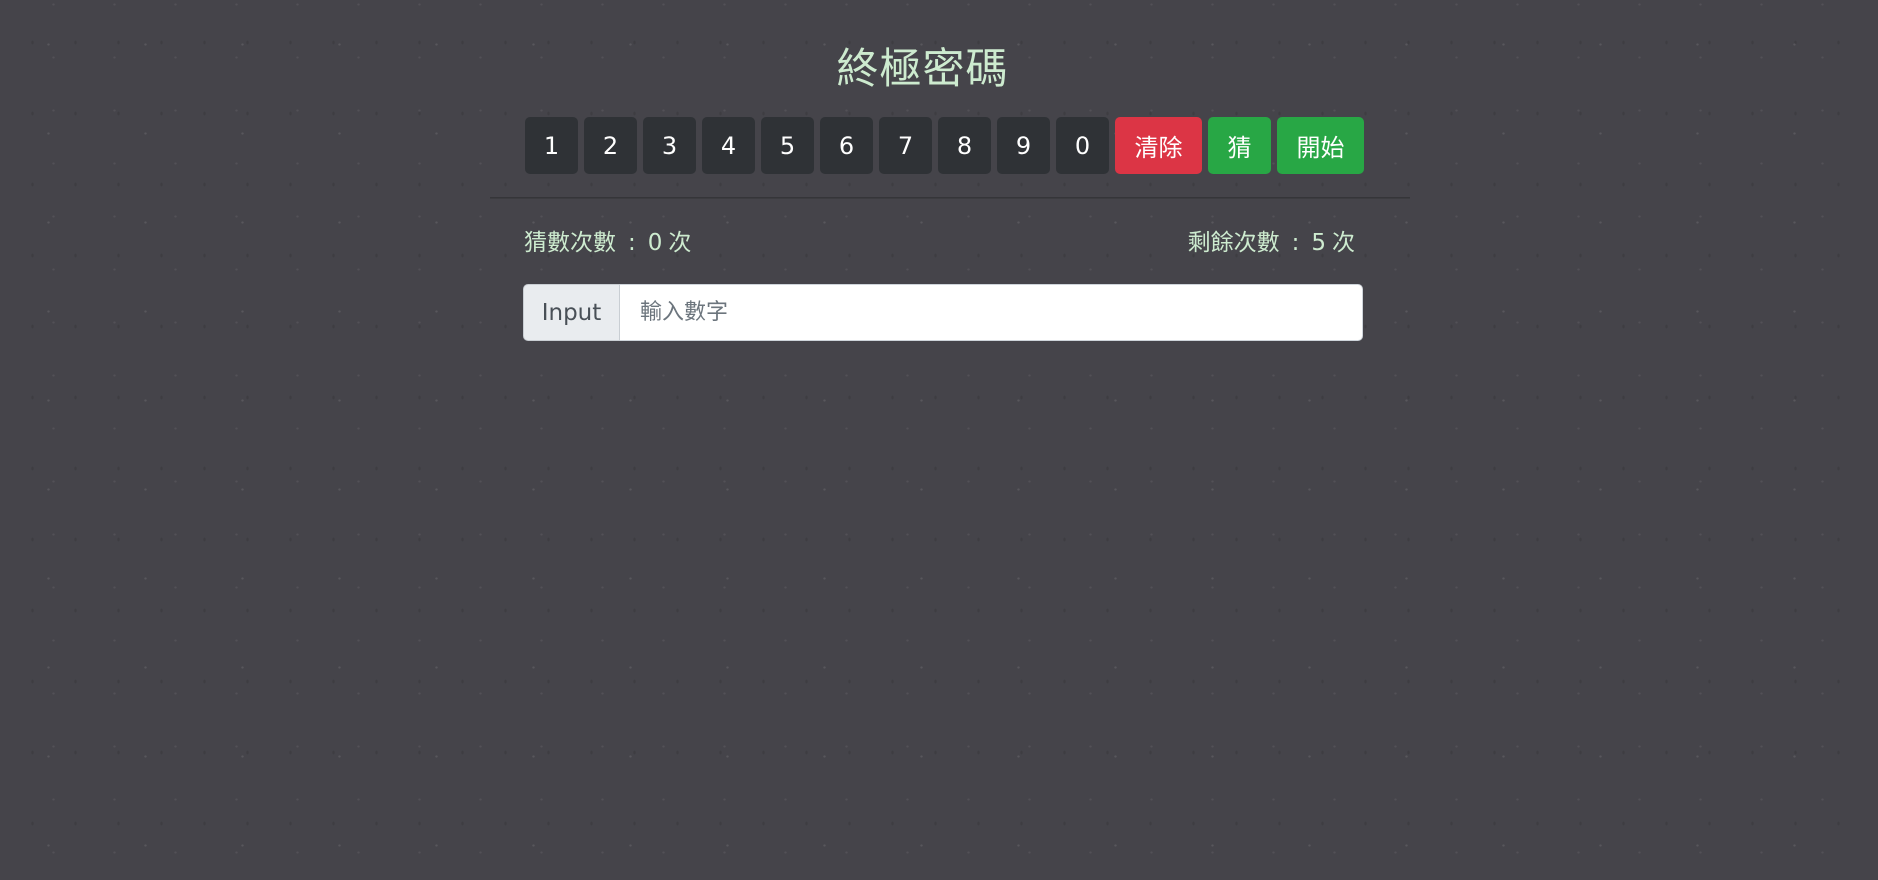  I want to click on digit-button-1: 1, so click(551, 145).